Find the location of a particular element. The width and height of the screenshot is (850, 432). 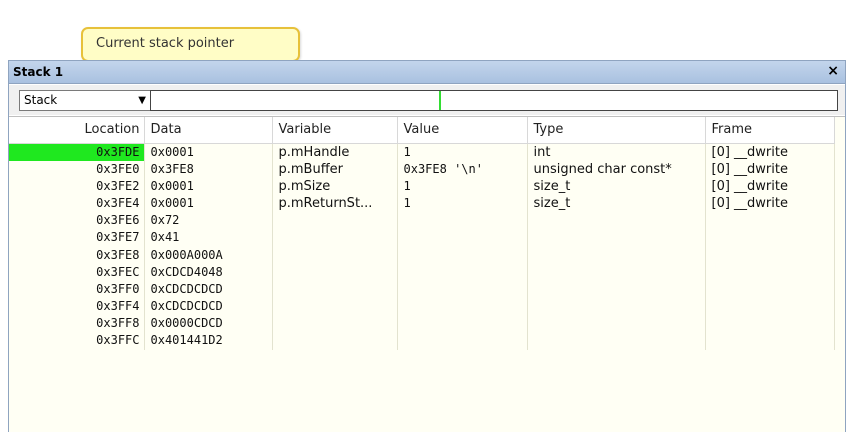

cell-data: 0x0000CDCD is located at coordinates (208, 324).